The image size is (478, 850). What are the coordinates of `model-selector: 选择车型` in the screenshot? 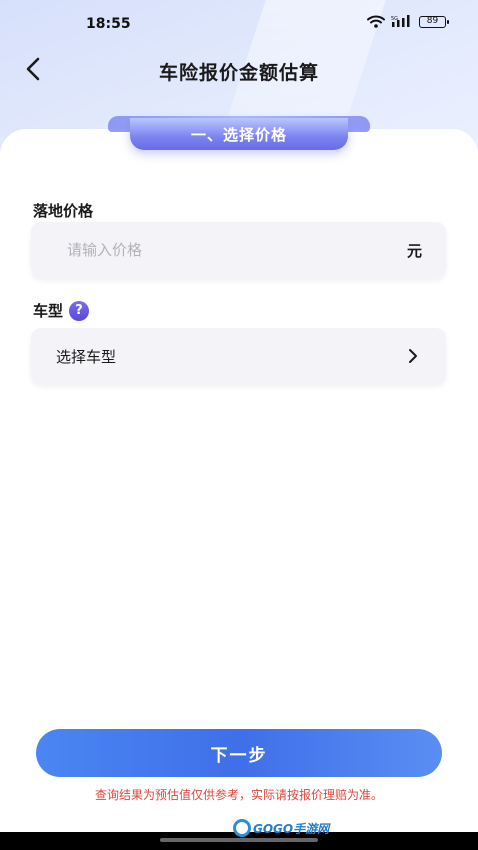 It's located at (238, 356).